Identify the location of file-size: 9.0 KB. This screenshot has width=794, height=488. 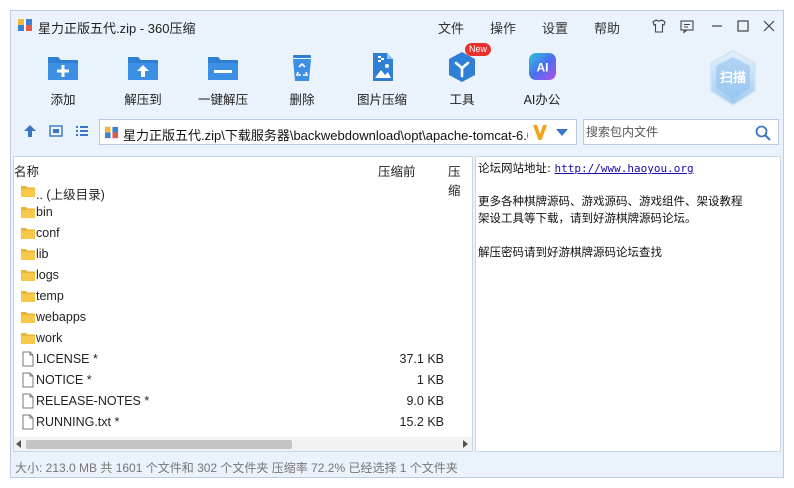
(425, 401).